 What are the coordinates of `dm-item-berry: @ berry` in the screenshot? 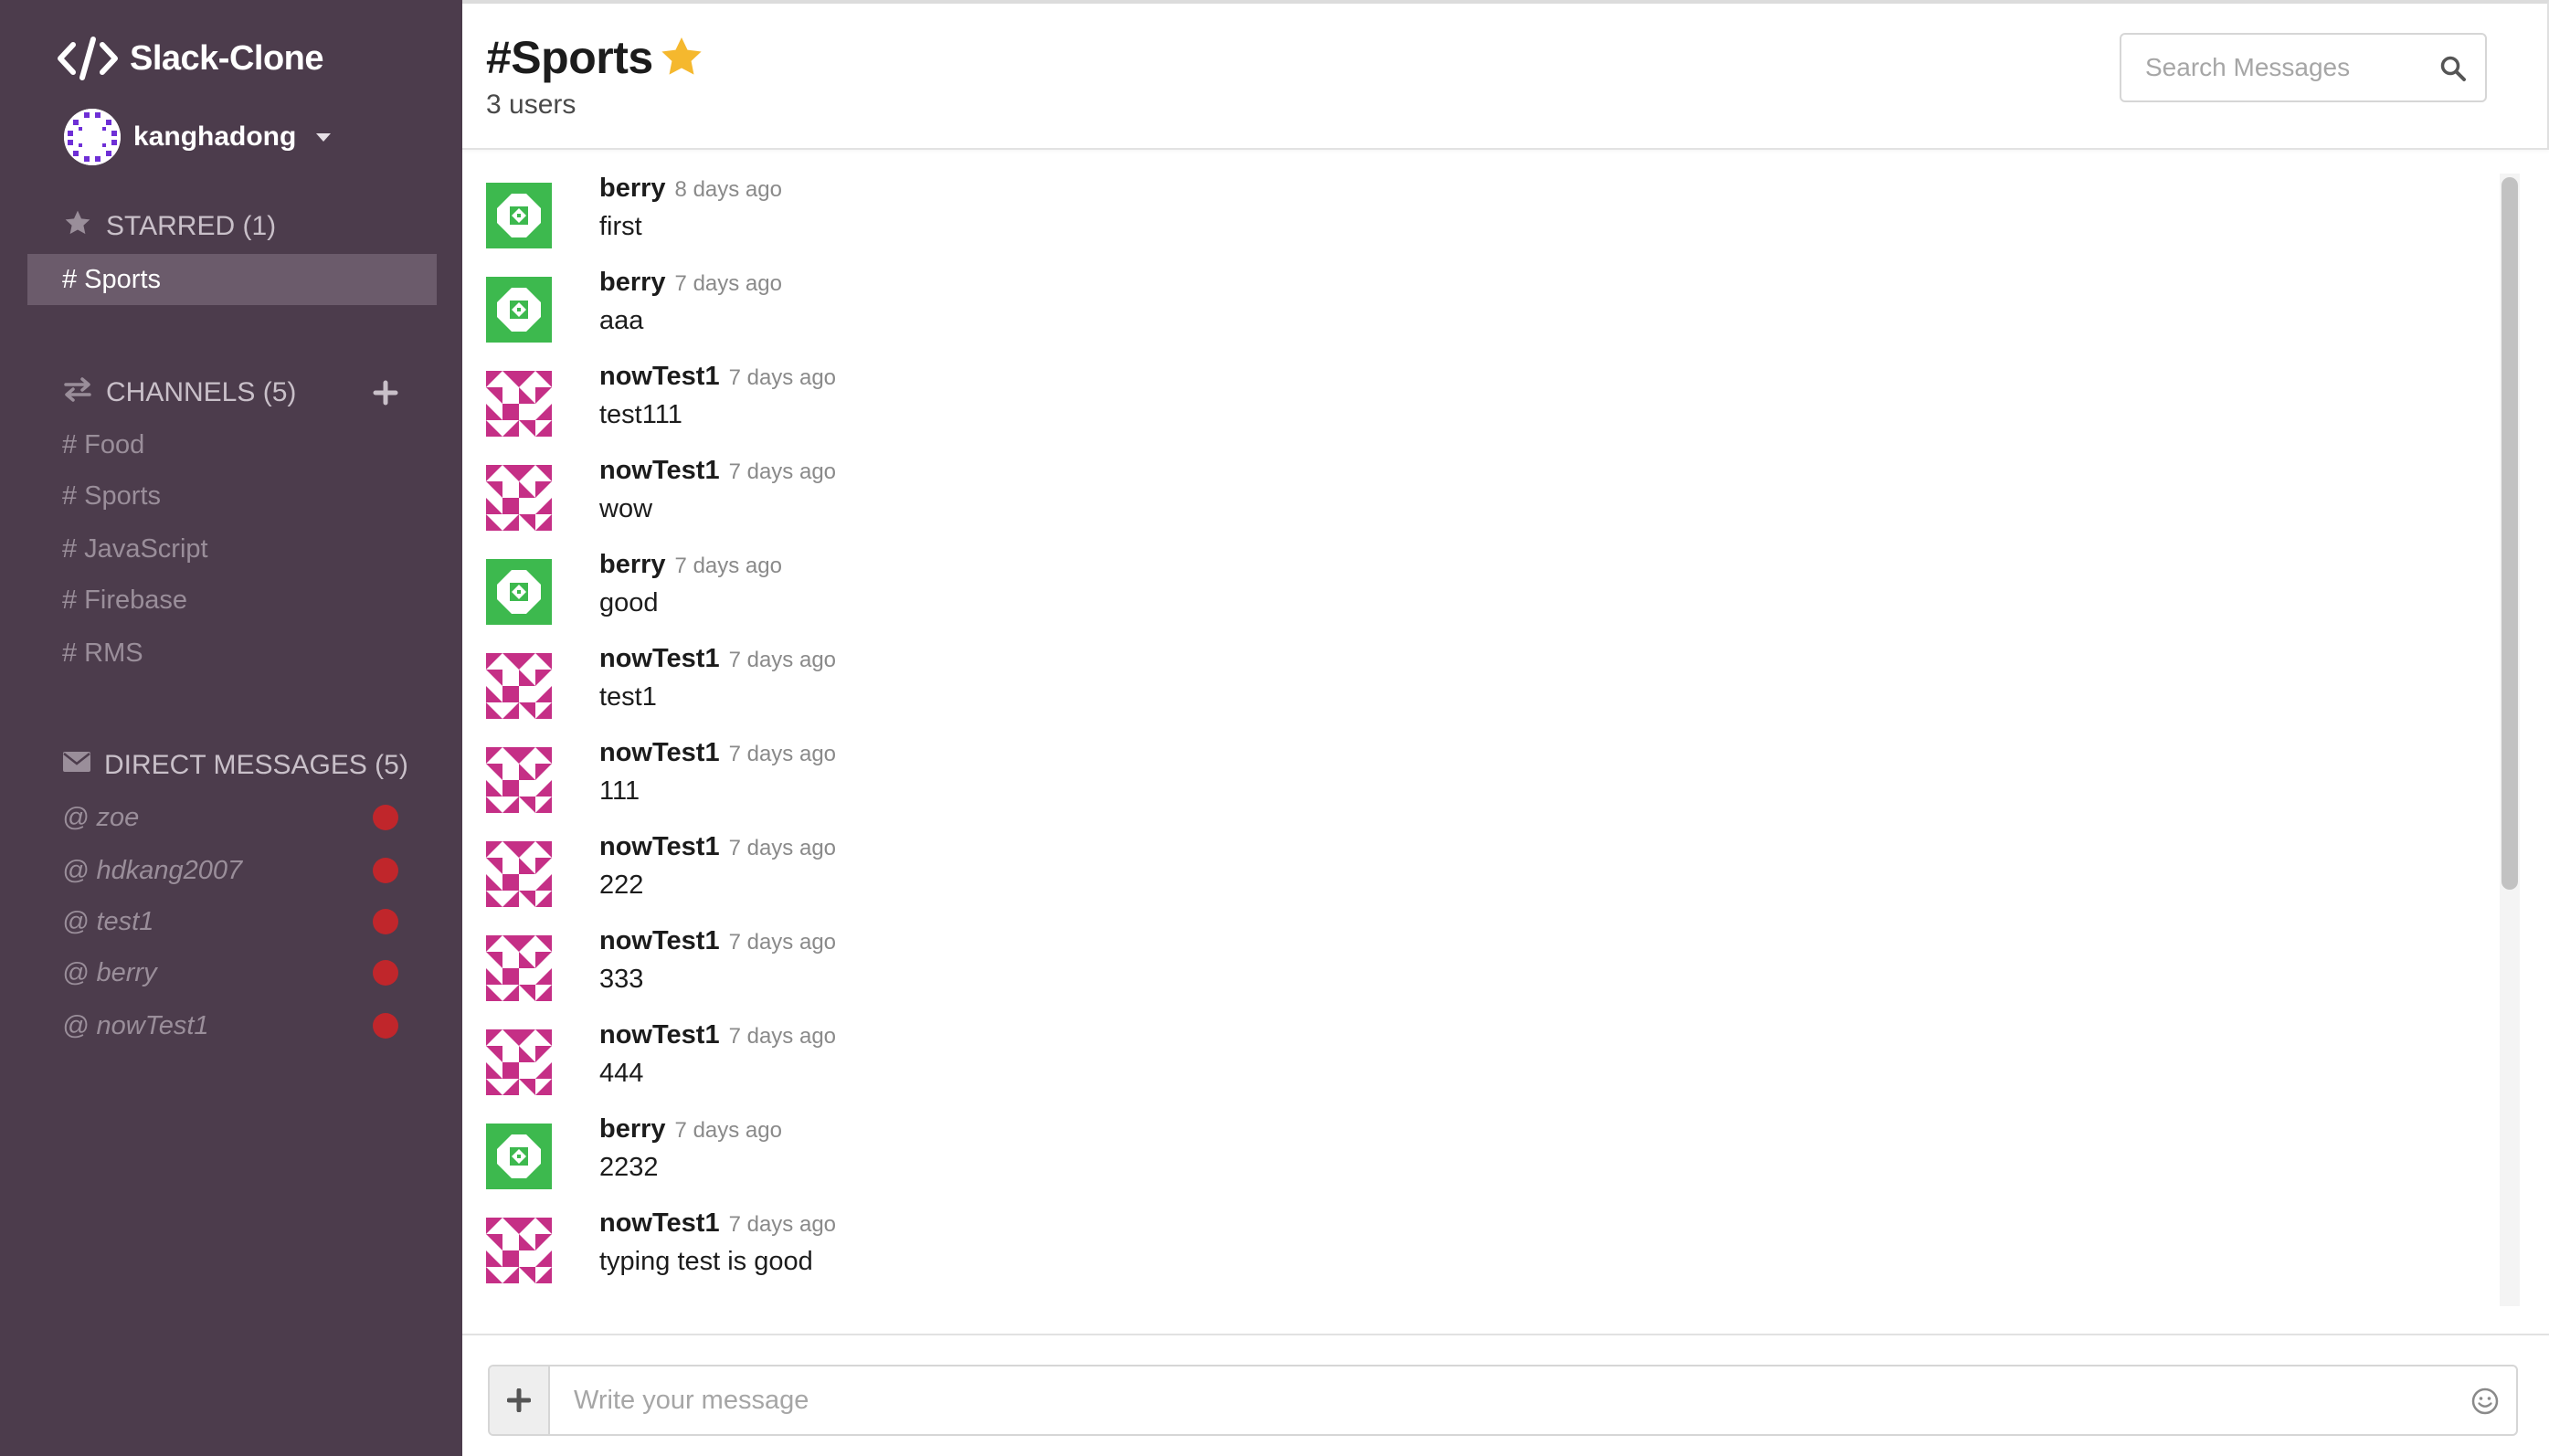 It's located at (109, 973).